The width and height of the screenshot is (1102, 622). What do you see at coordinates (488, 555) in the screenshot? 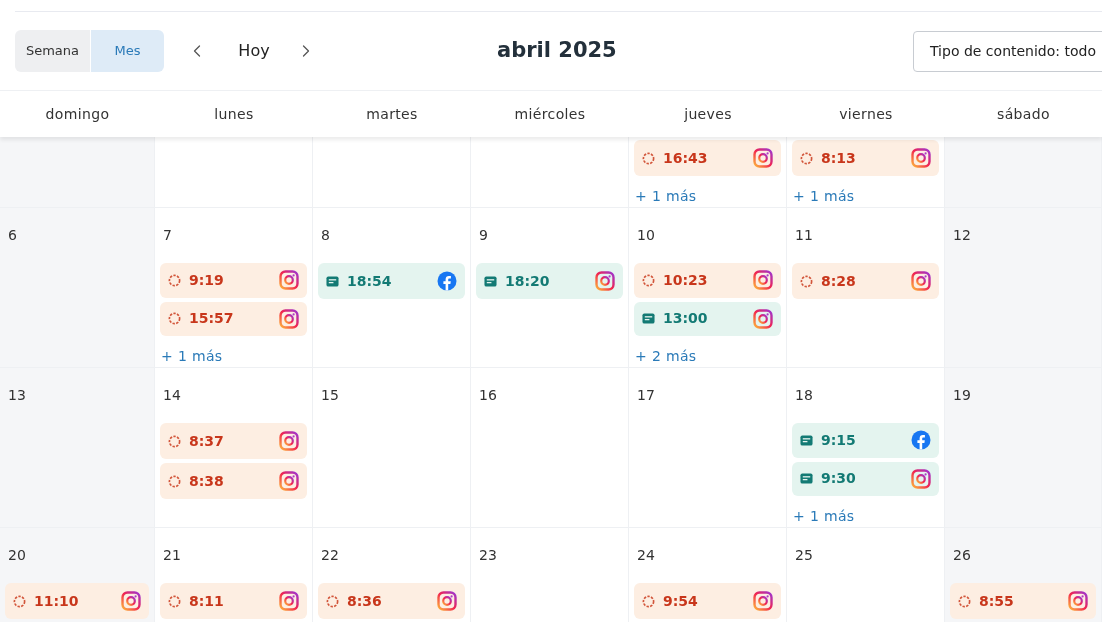
I see `day-number: 23` at bounding box center [488, 555].